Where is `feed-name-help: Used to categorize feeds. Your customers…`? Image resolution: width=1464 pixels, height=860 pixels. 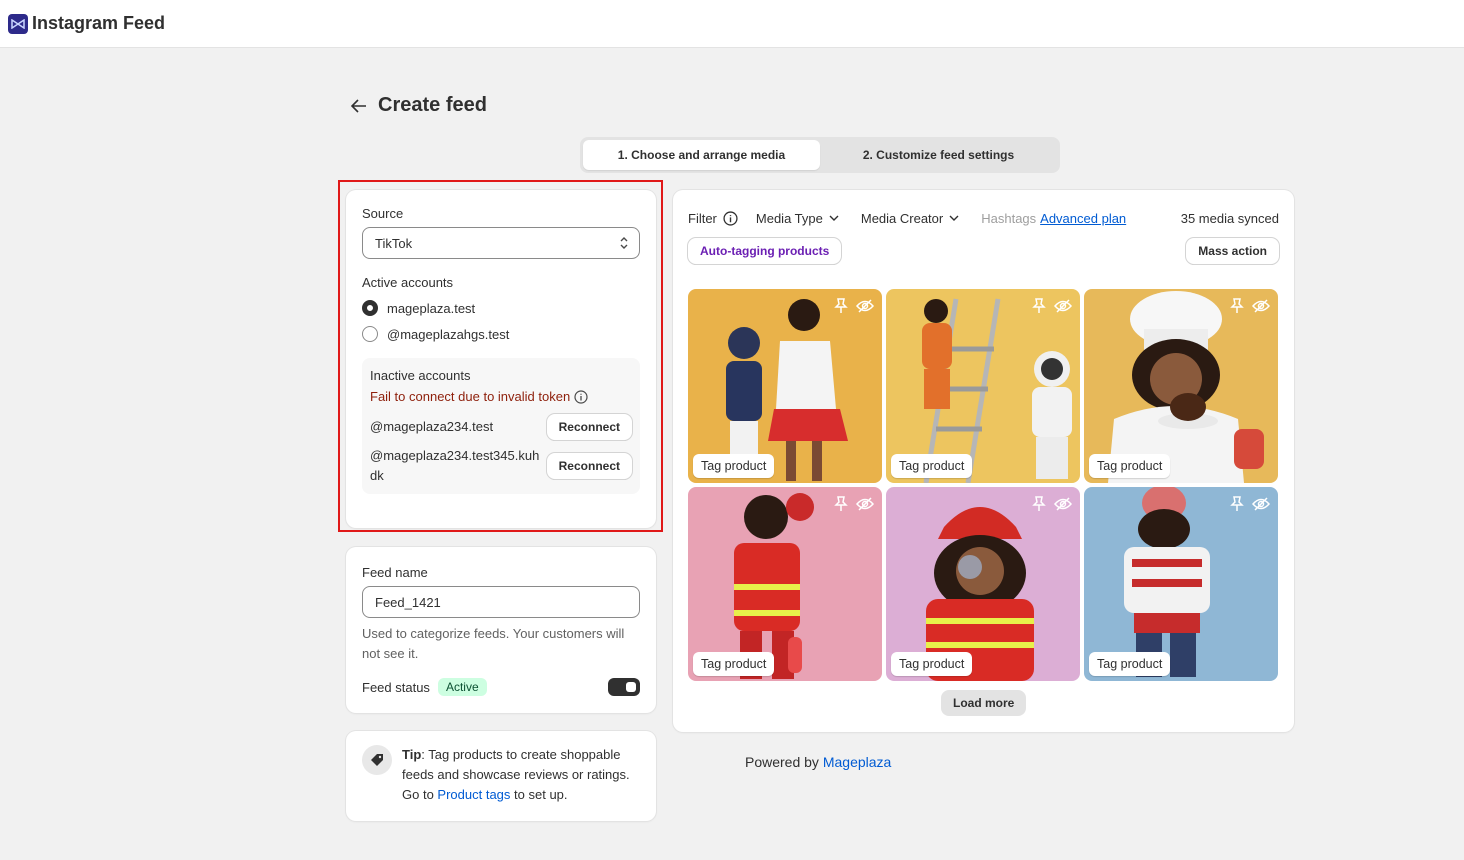 feed-name-help: Used to categorize feeds. Your customers… is located at coordinates (493, 643).